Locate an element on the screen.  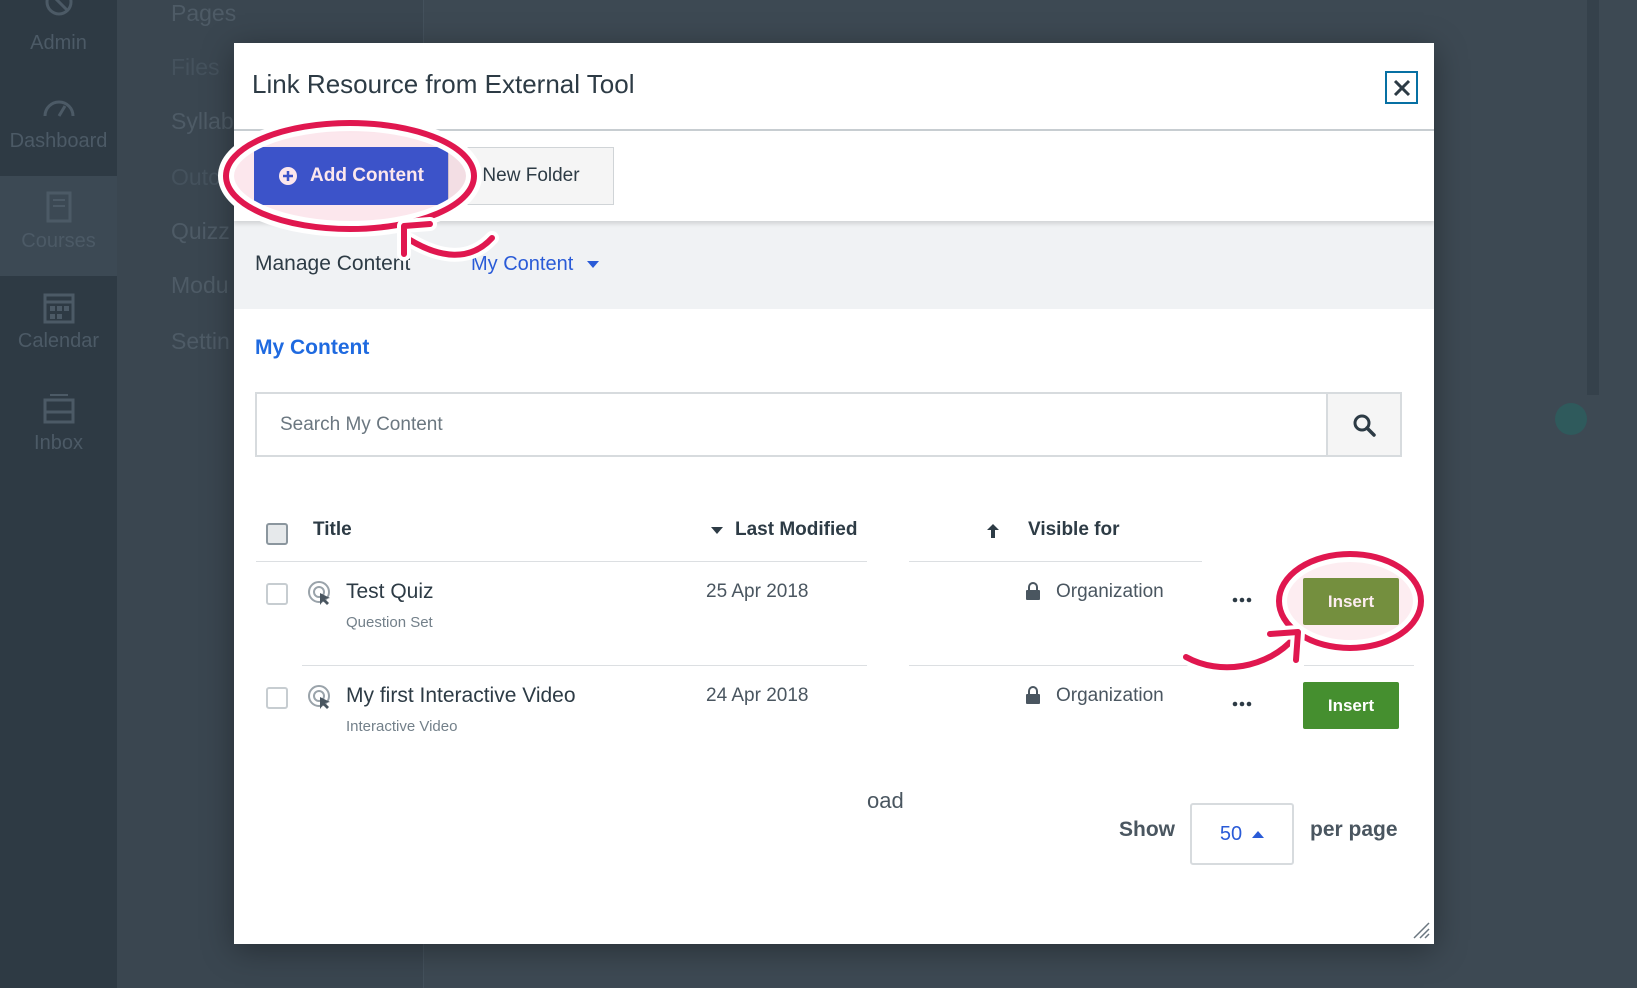
nav-inbox: Inbox is located at coordinates (58, 432).